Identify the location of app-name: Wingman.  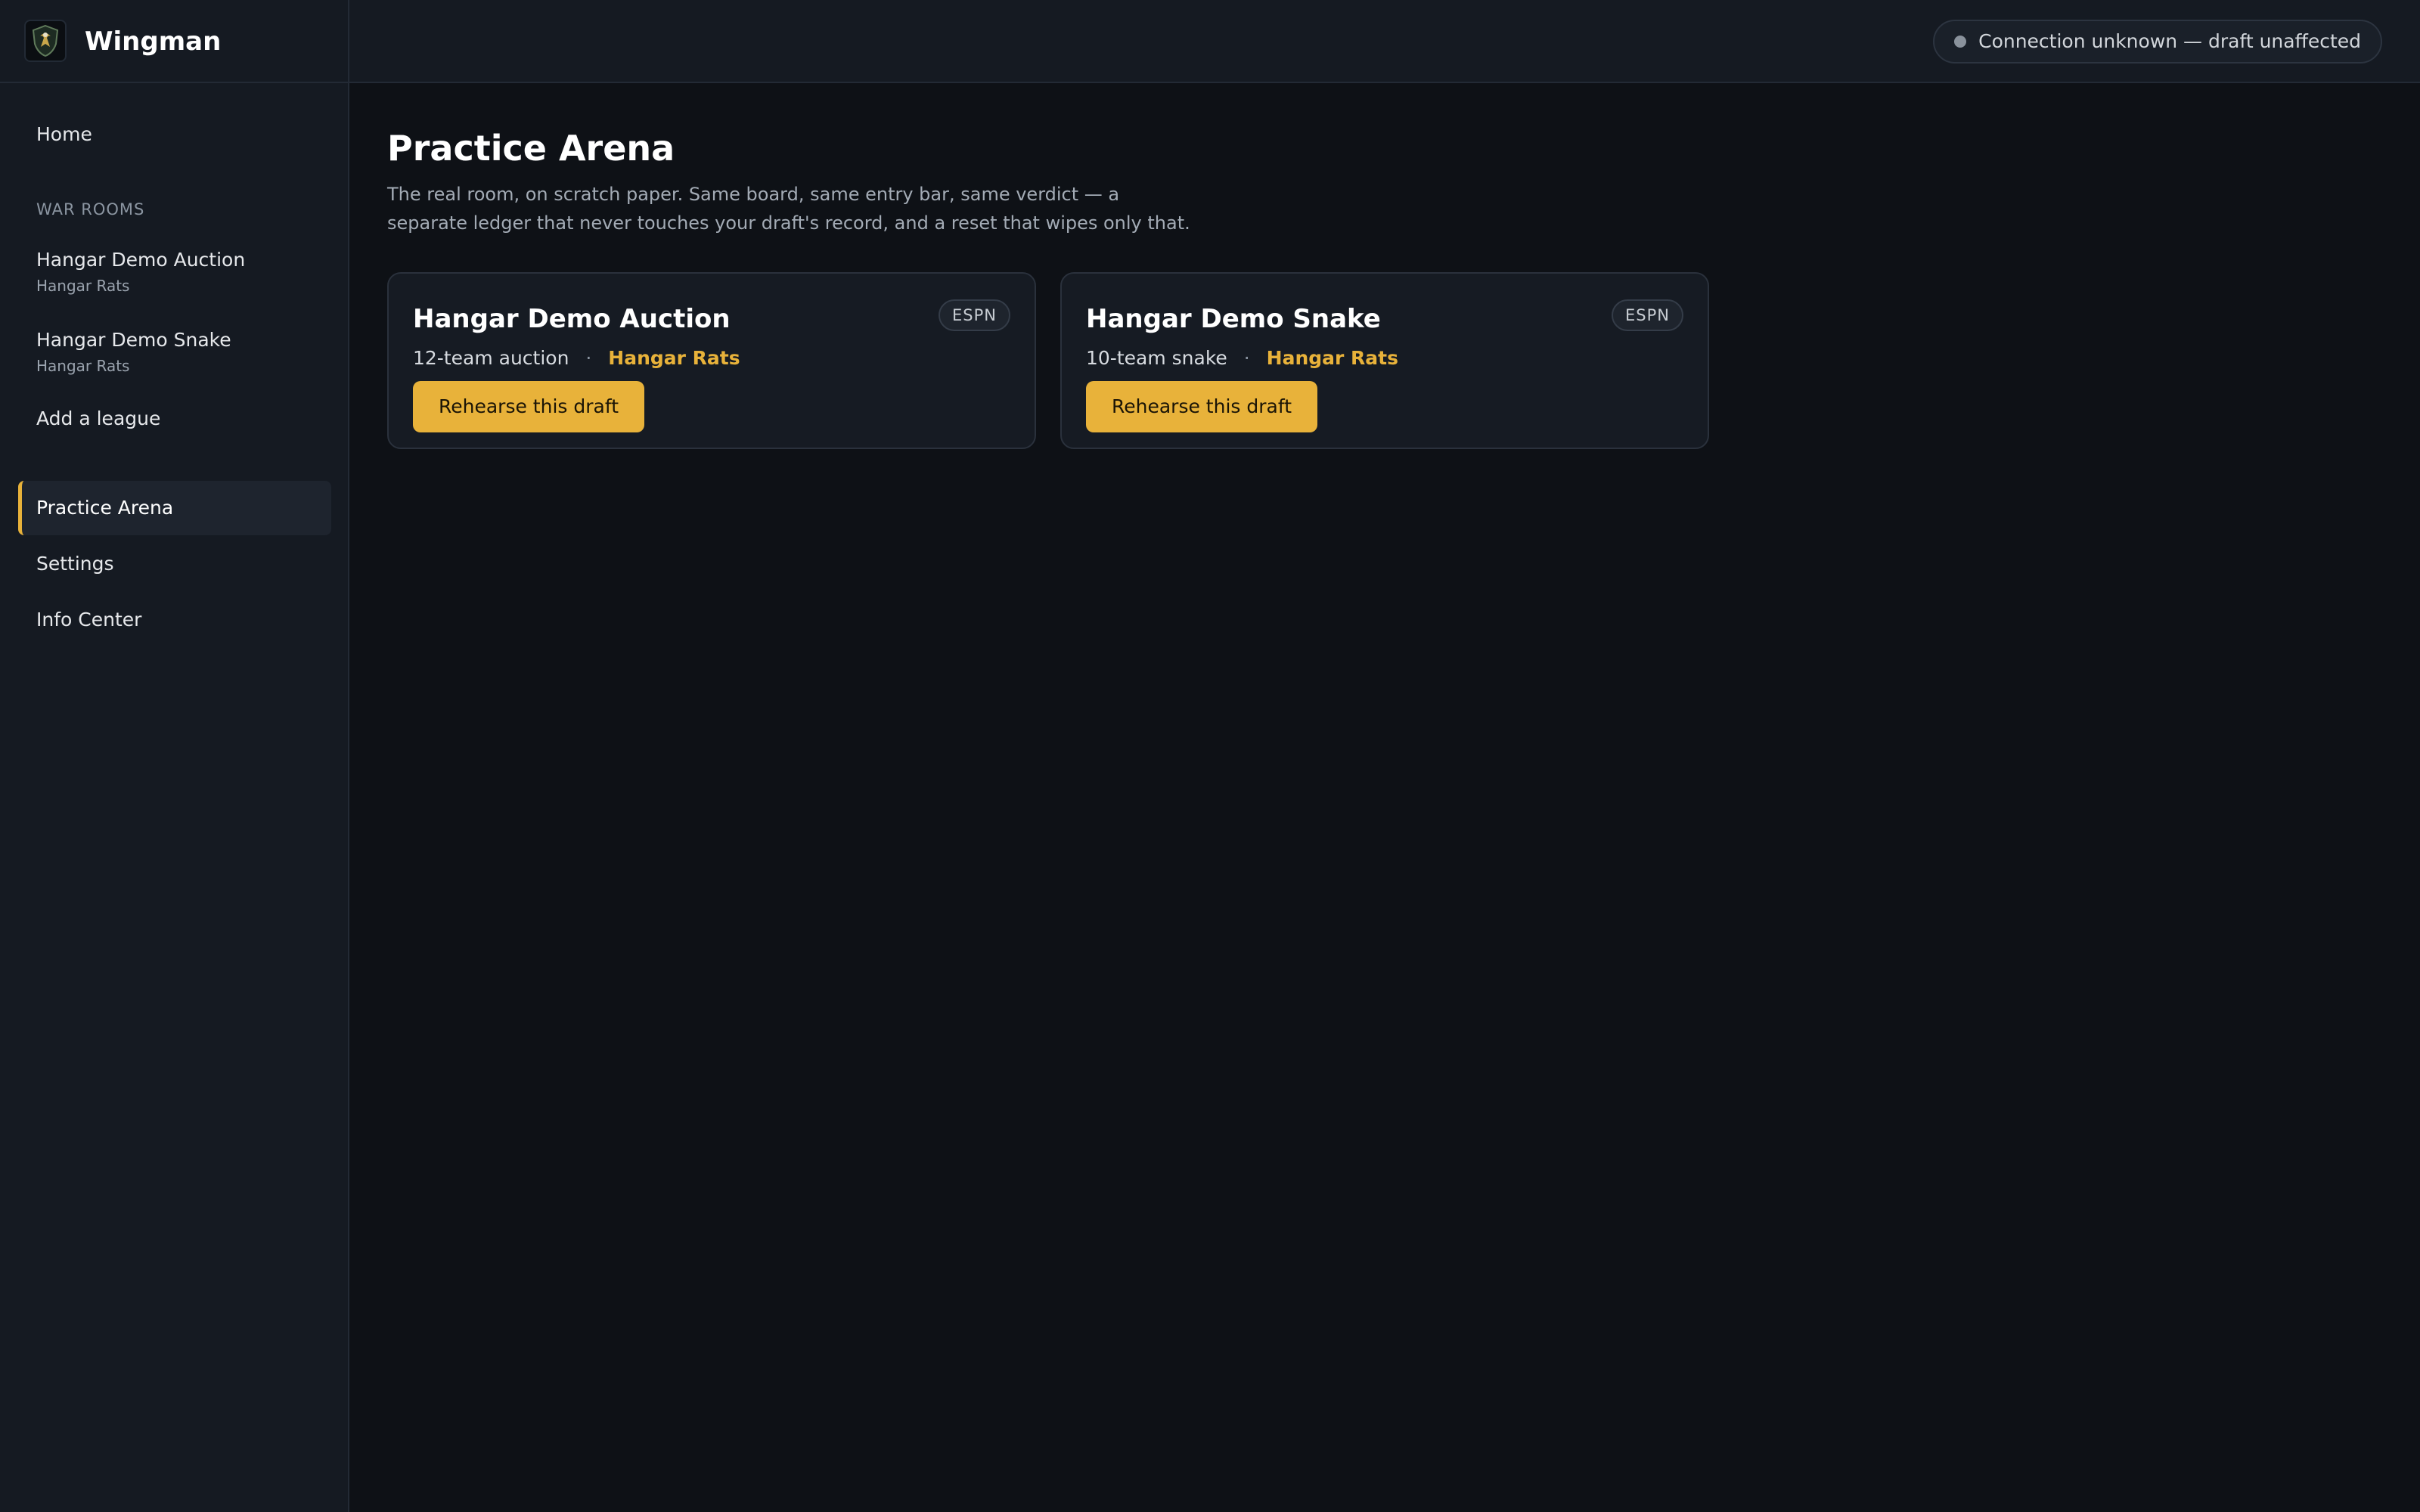
(153, 42).